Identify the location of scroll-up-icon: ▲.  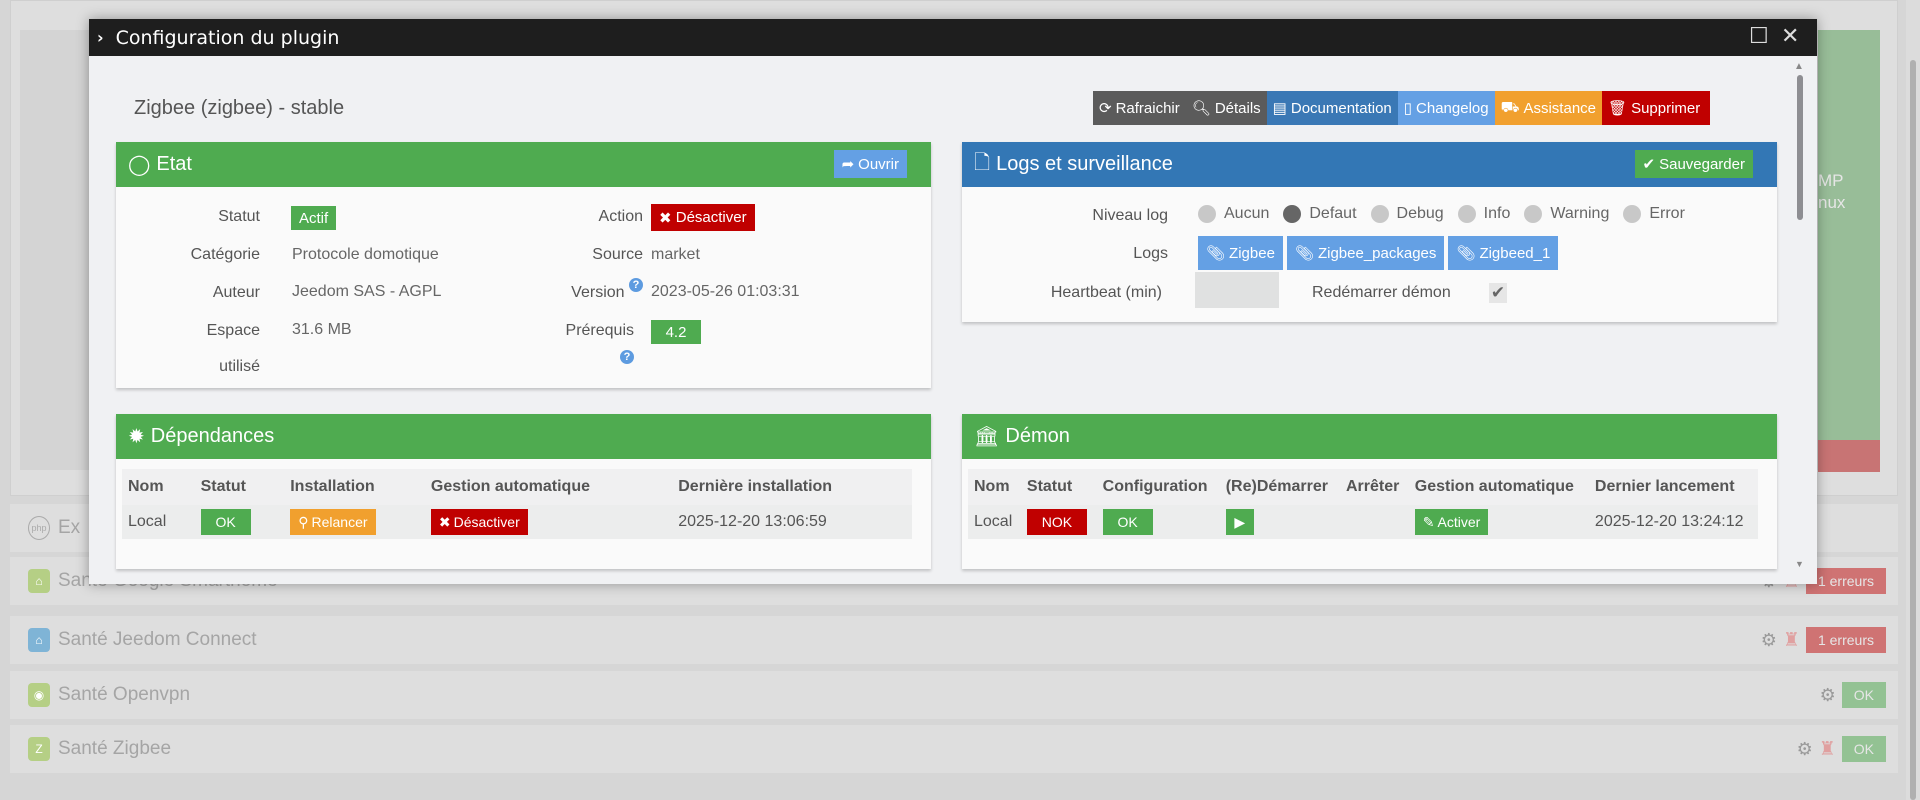
(1799, 66).